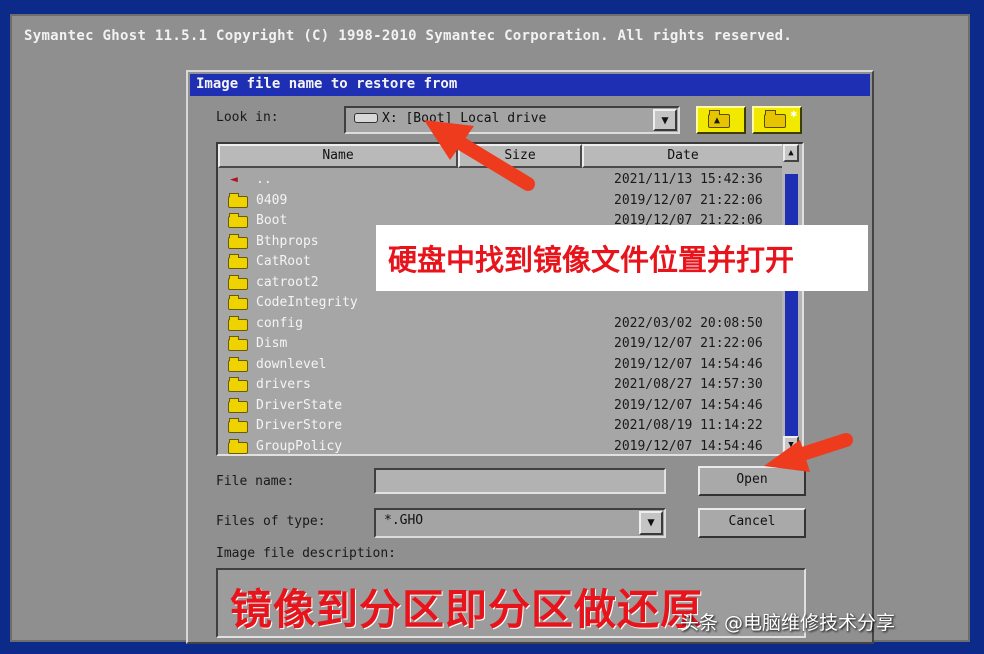 The height and width of the screenshot is (654, 984). What do you see at coordinates (479, 155) in the screenshot?
I see `arrow-to-look-in-icon` at bounding box center [479, 155].